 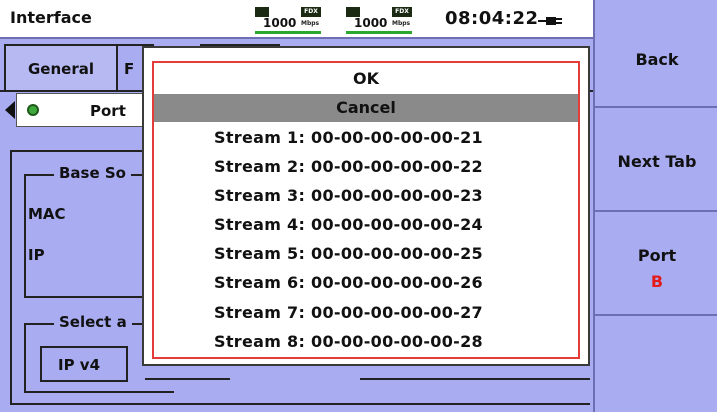 What do you see at coordinates (92, 173) in the screenshot?
I see `base-group-label: Base So` at bounding box center [92, 173].